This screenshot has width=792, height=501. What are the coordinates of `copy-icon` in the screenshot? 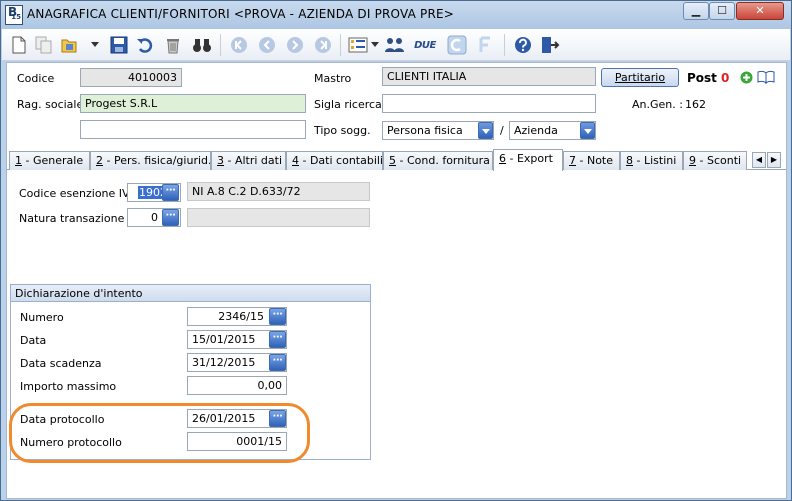 It's located at (44, 45).